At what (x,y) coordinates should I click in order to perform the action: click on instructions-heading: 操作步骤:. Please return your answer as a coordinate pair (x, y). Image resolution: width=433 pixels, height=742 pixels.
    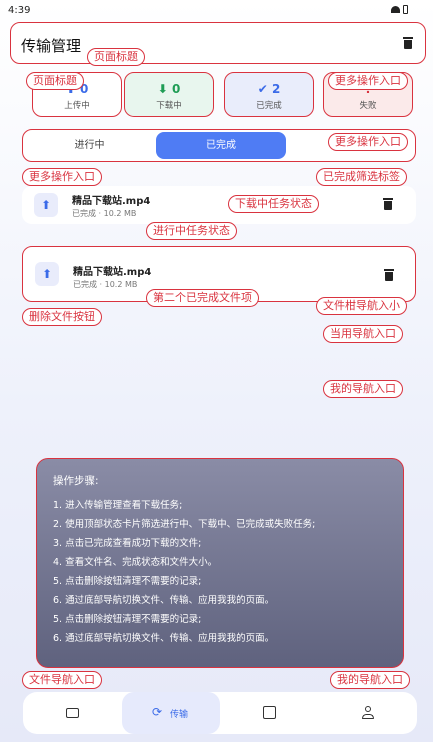
    Looking at the image, I should click on (76, 481).